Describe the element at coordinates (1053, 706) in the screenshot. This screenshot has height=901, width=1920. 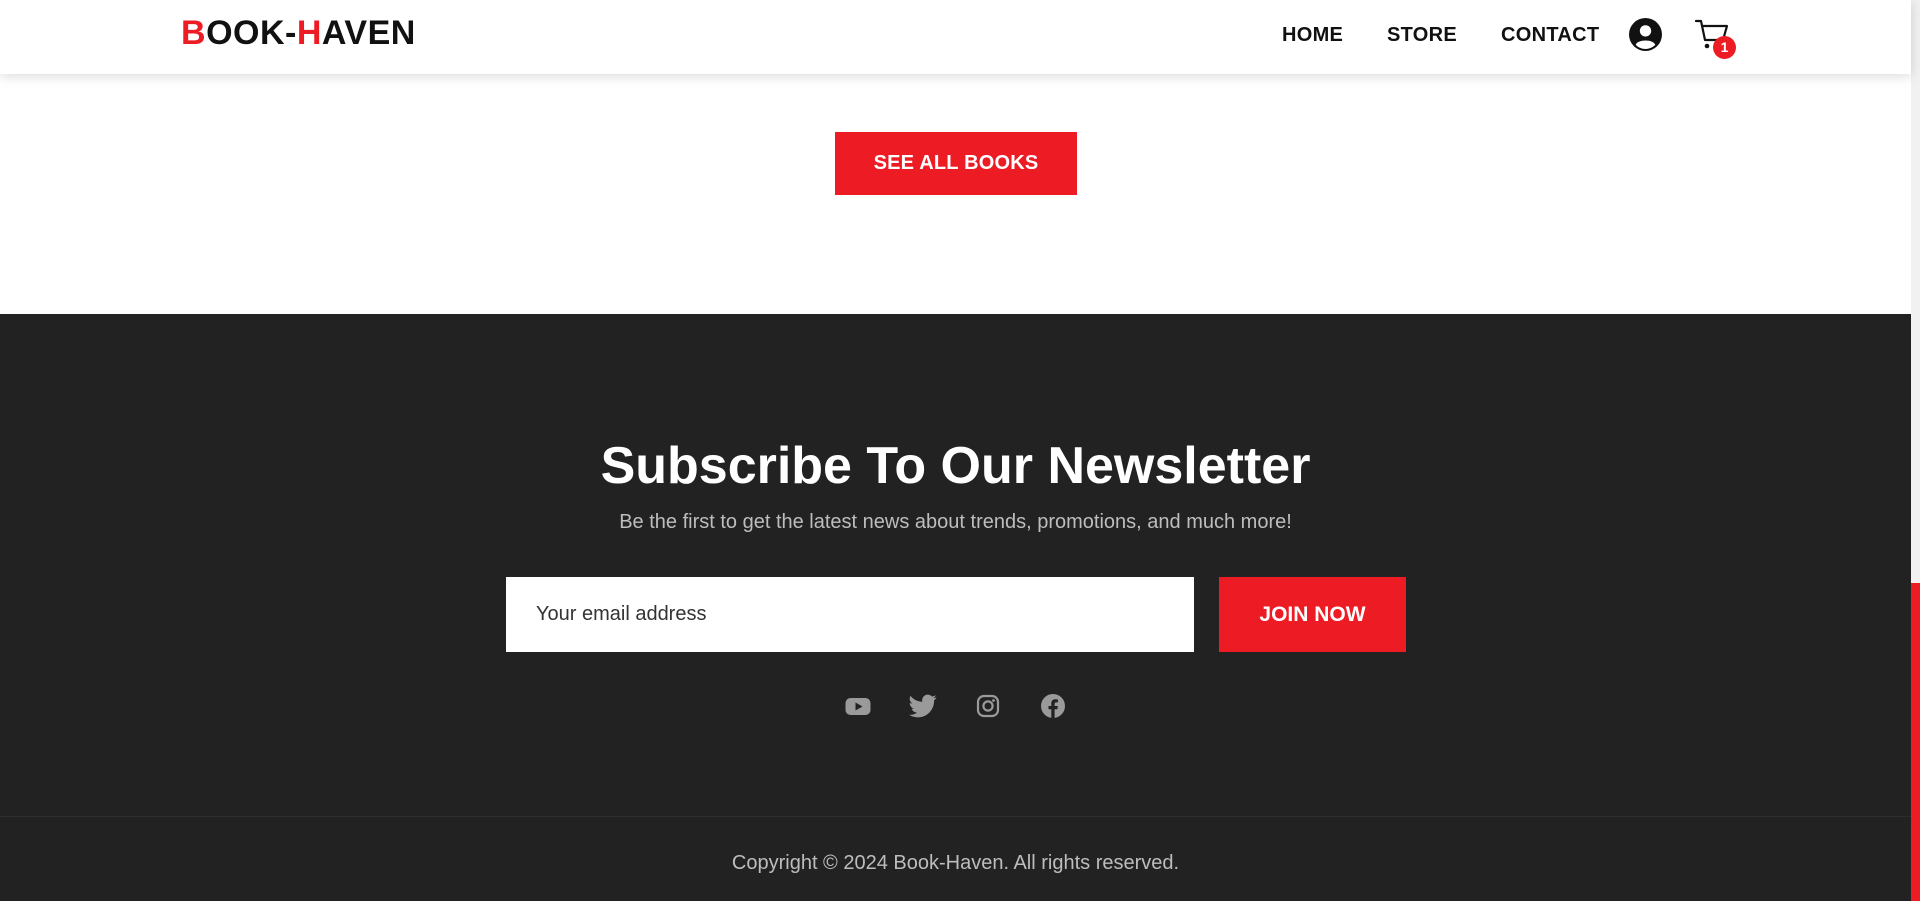
I see `facebook-icon` at that location.